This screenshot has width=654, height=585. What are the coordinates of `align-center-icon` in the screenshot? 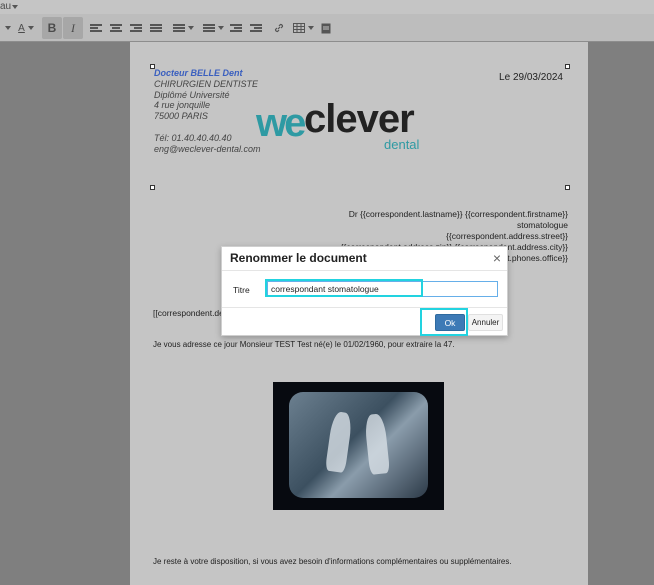 It's located at (116, 28).